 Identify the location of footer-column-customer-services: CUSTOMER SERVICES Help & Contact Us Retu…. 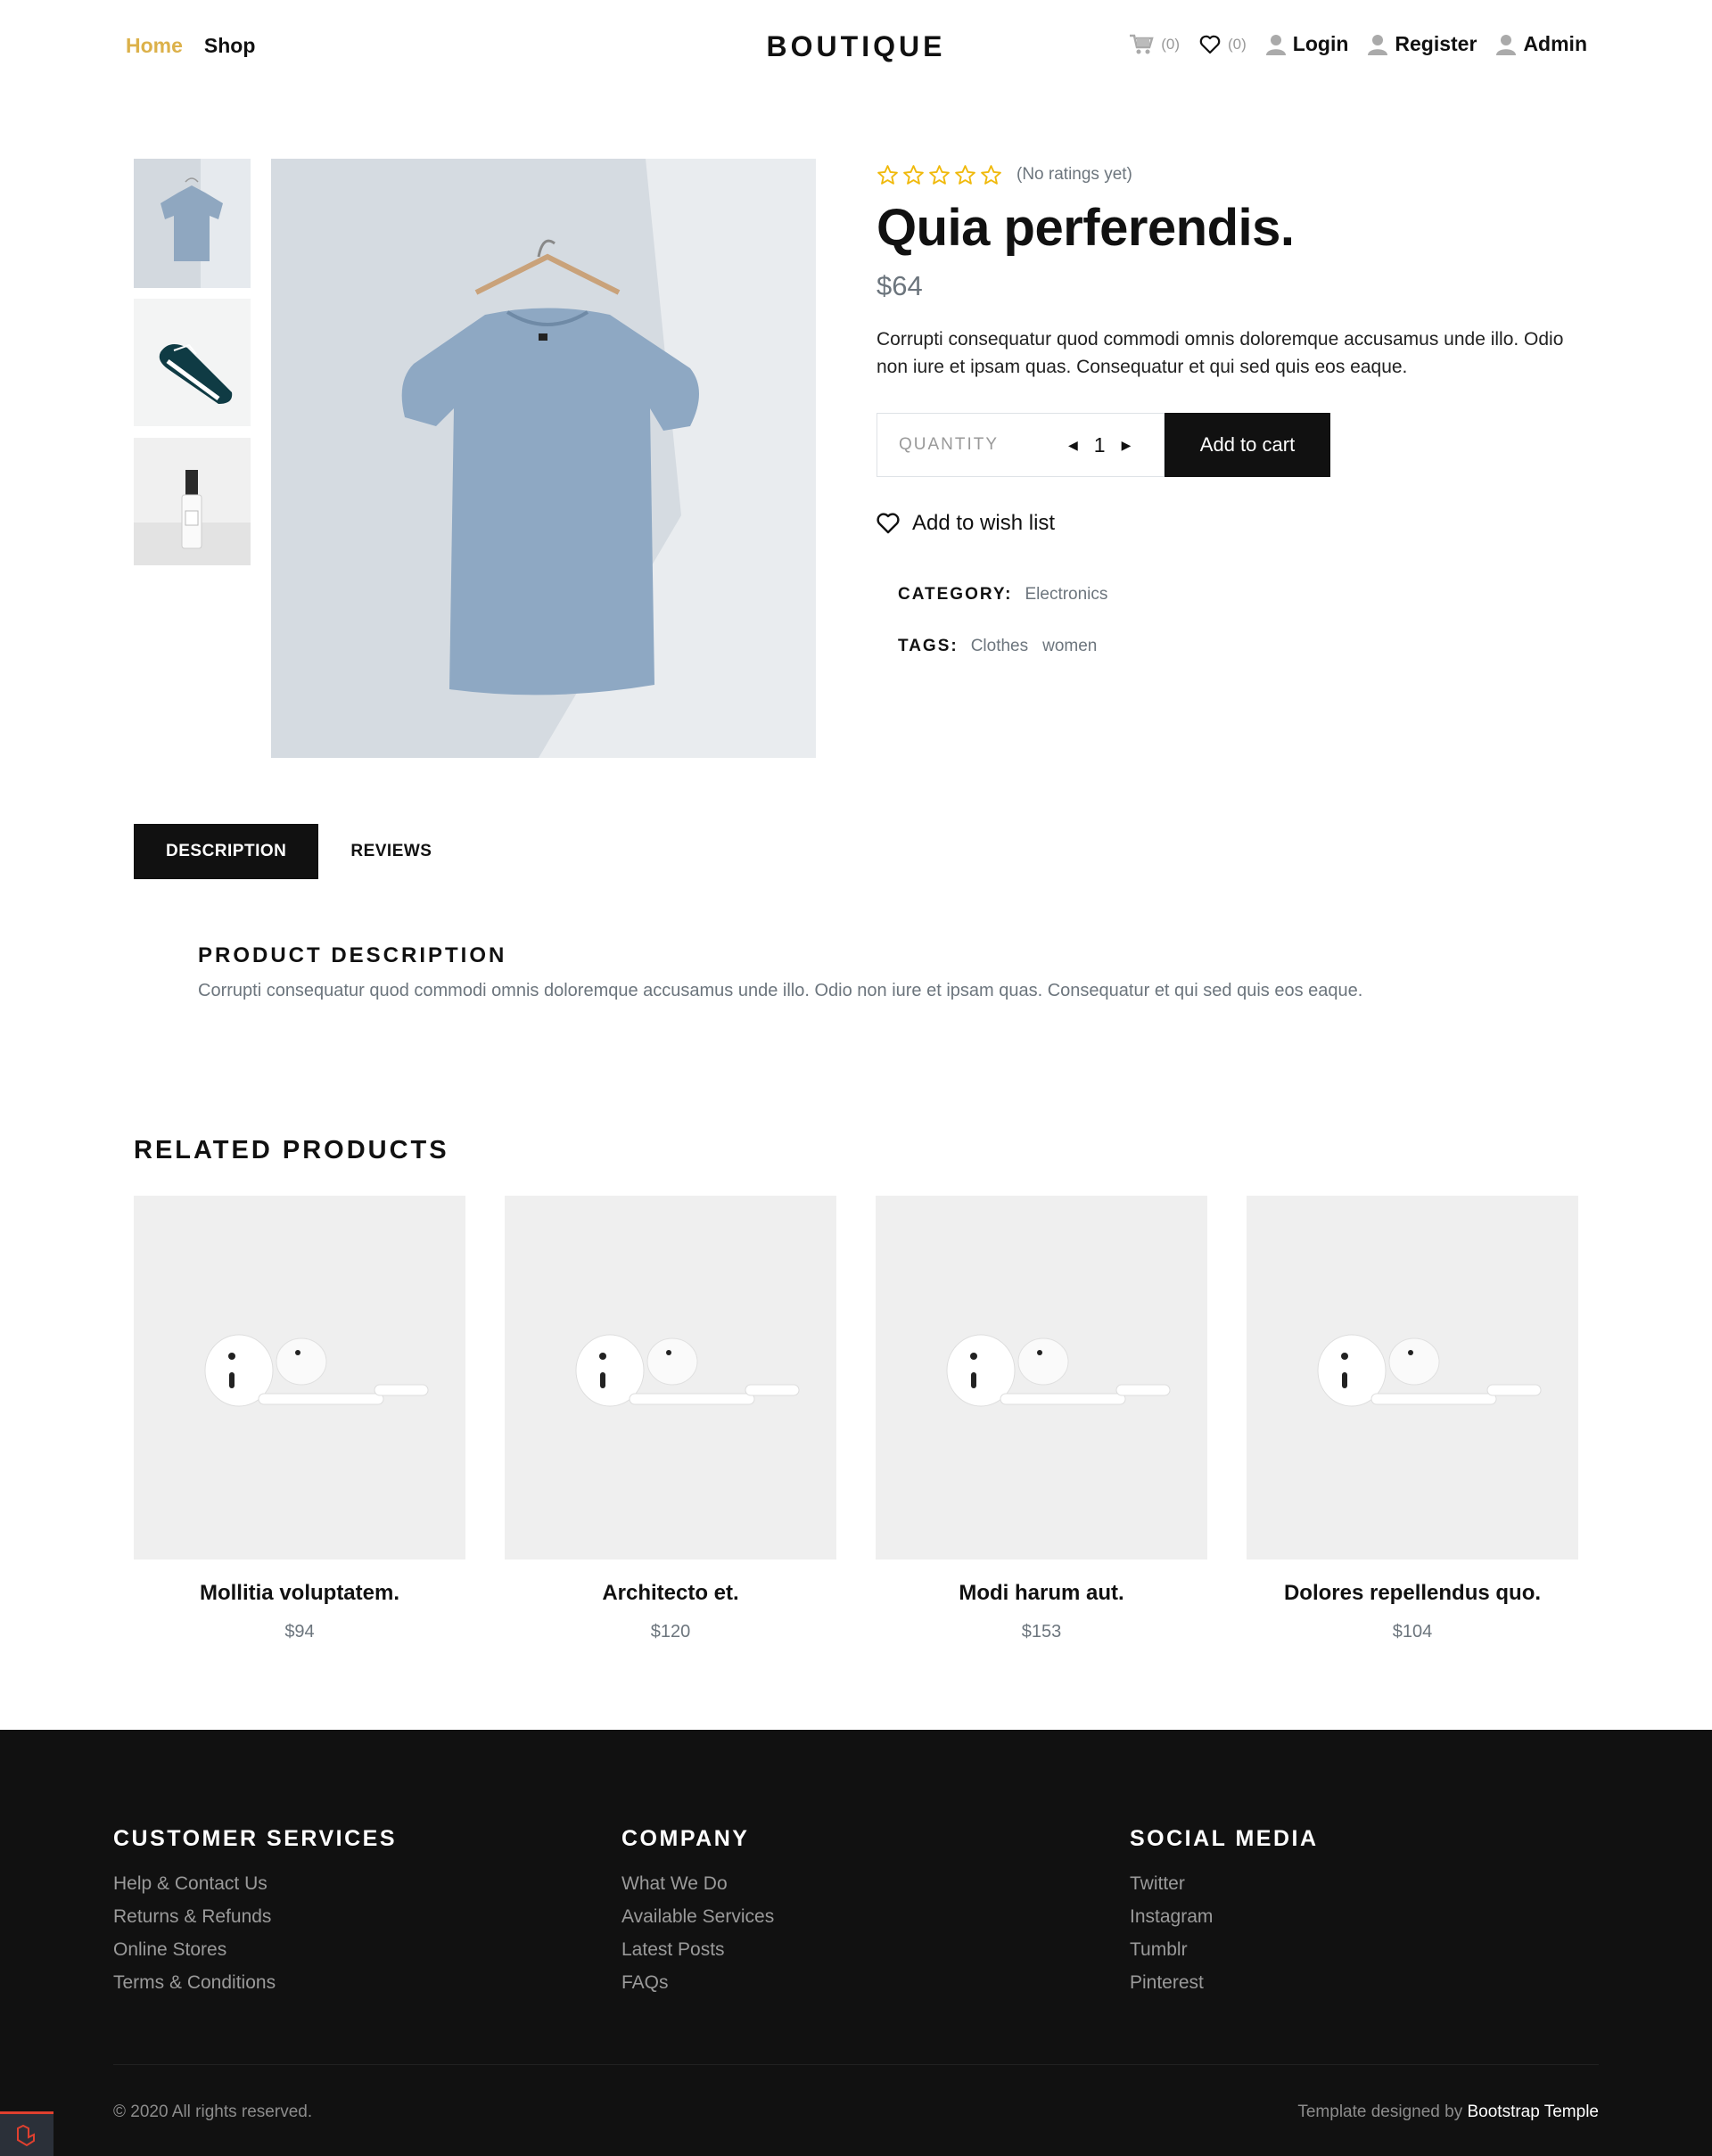
(255, 1915).